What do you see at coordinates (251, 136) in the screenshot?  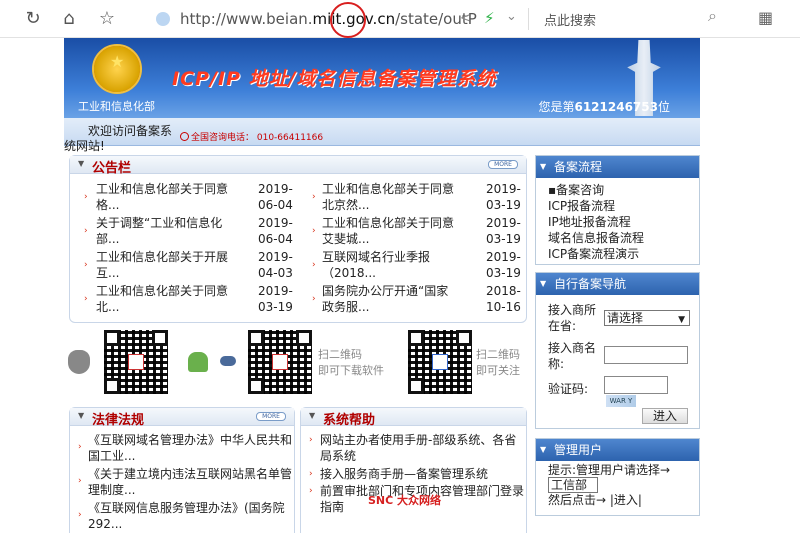 I see `hotline: 全国咨询电话： 010-66411166` at bounding box center [251, 136].